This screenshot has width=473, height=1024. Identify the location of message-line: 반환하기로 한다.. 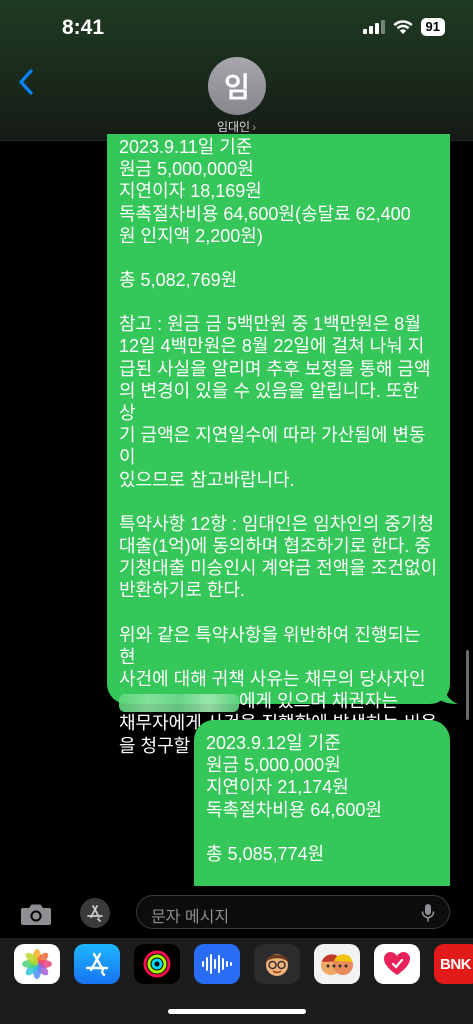
(182, 590).